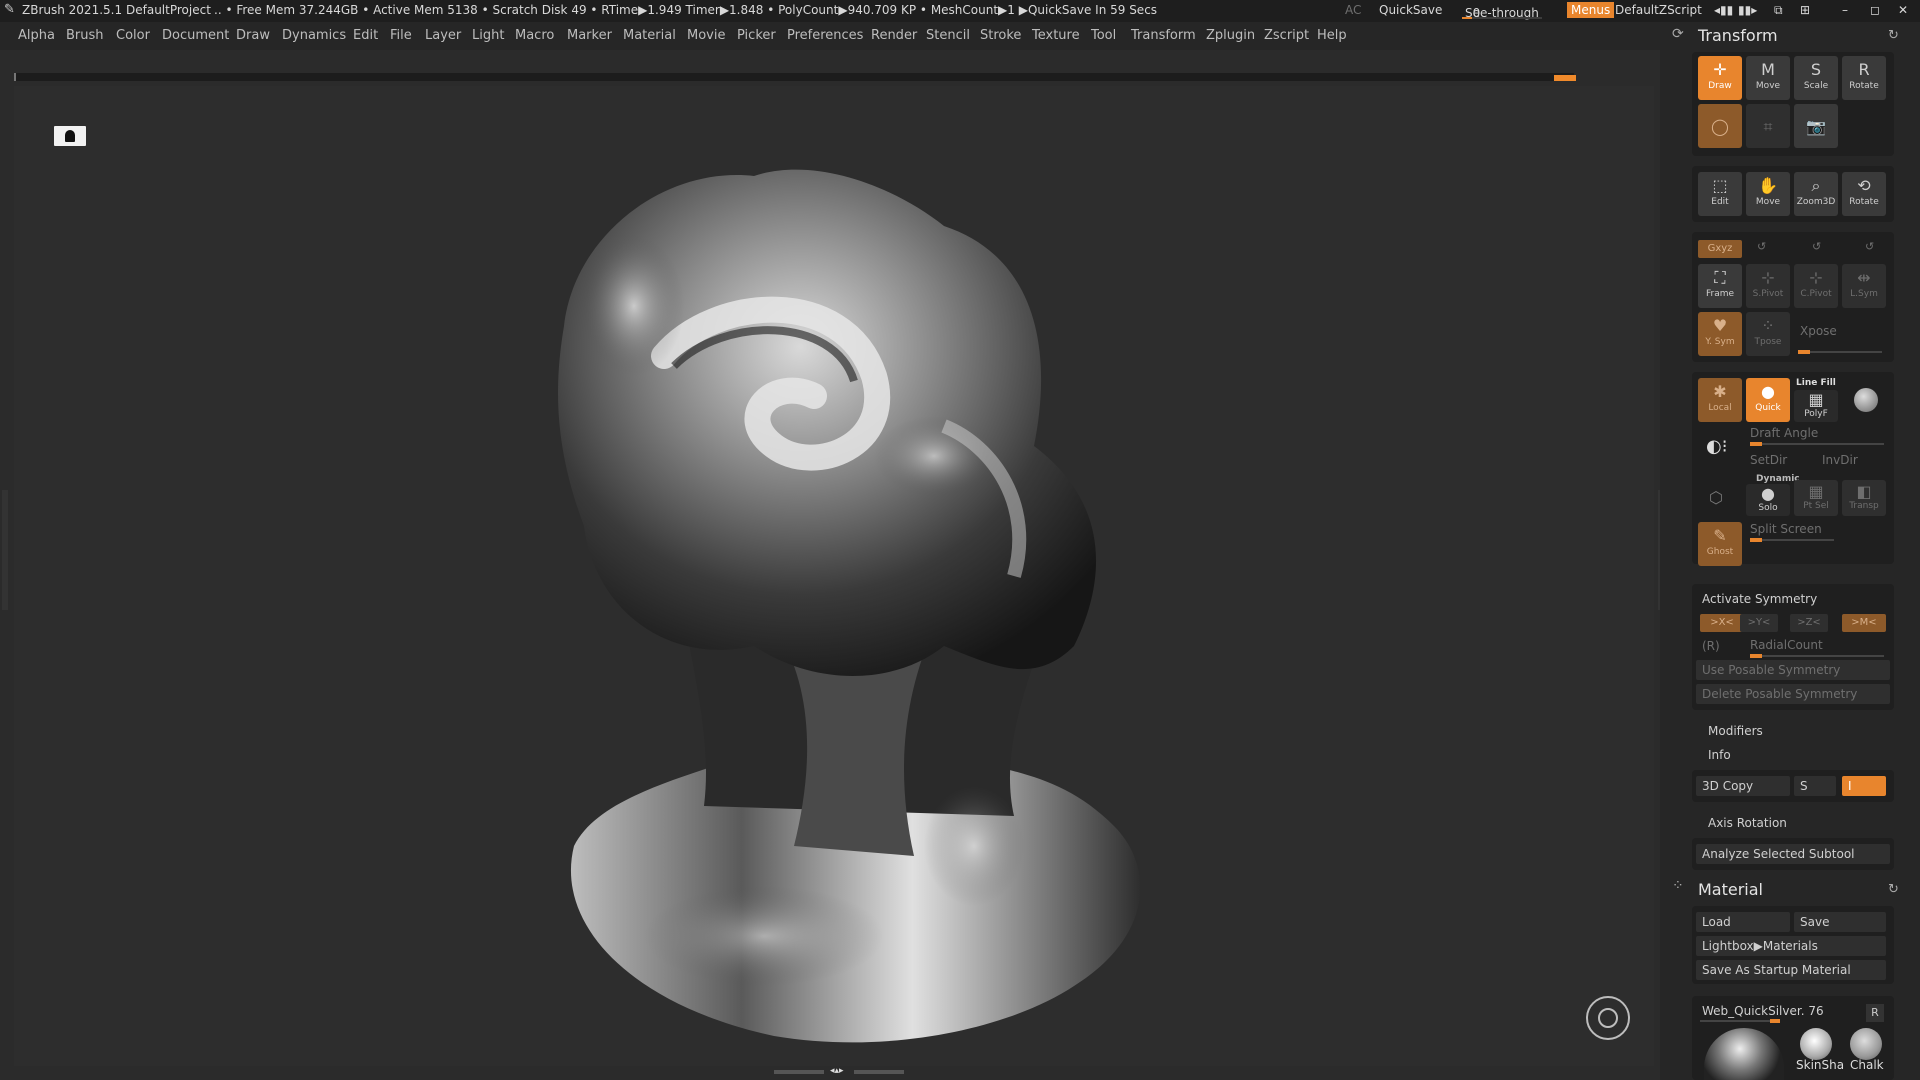  What do you see at coordinates (314, 35) in the screenshot?
I see `menu-dynamics: Dynamics` at bounding box center [314, 35].